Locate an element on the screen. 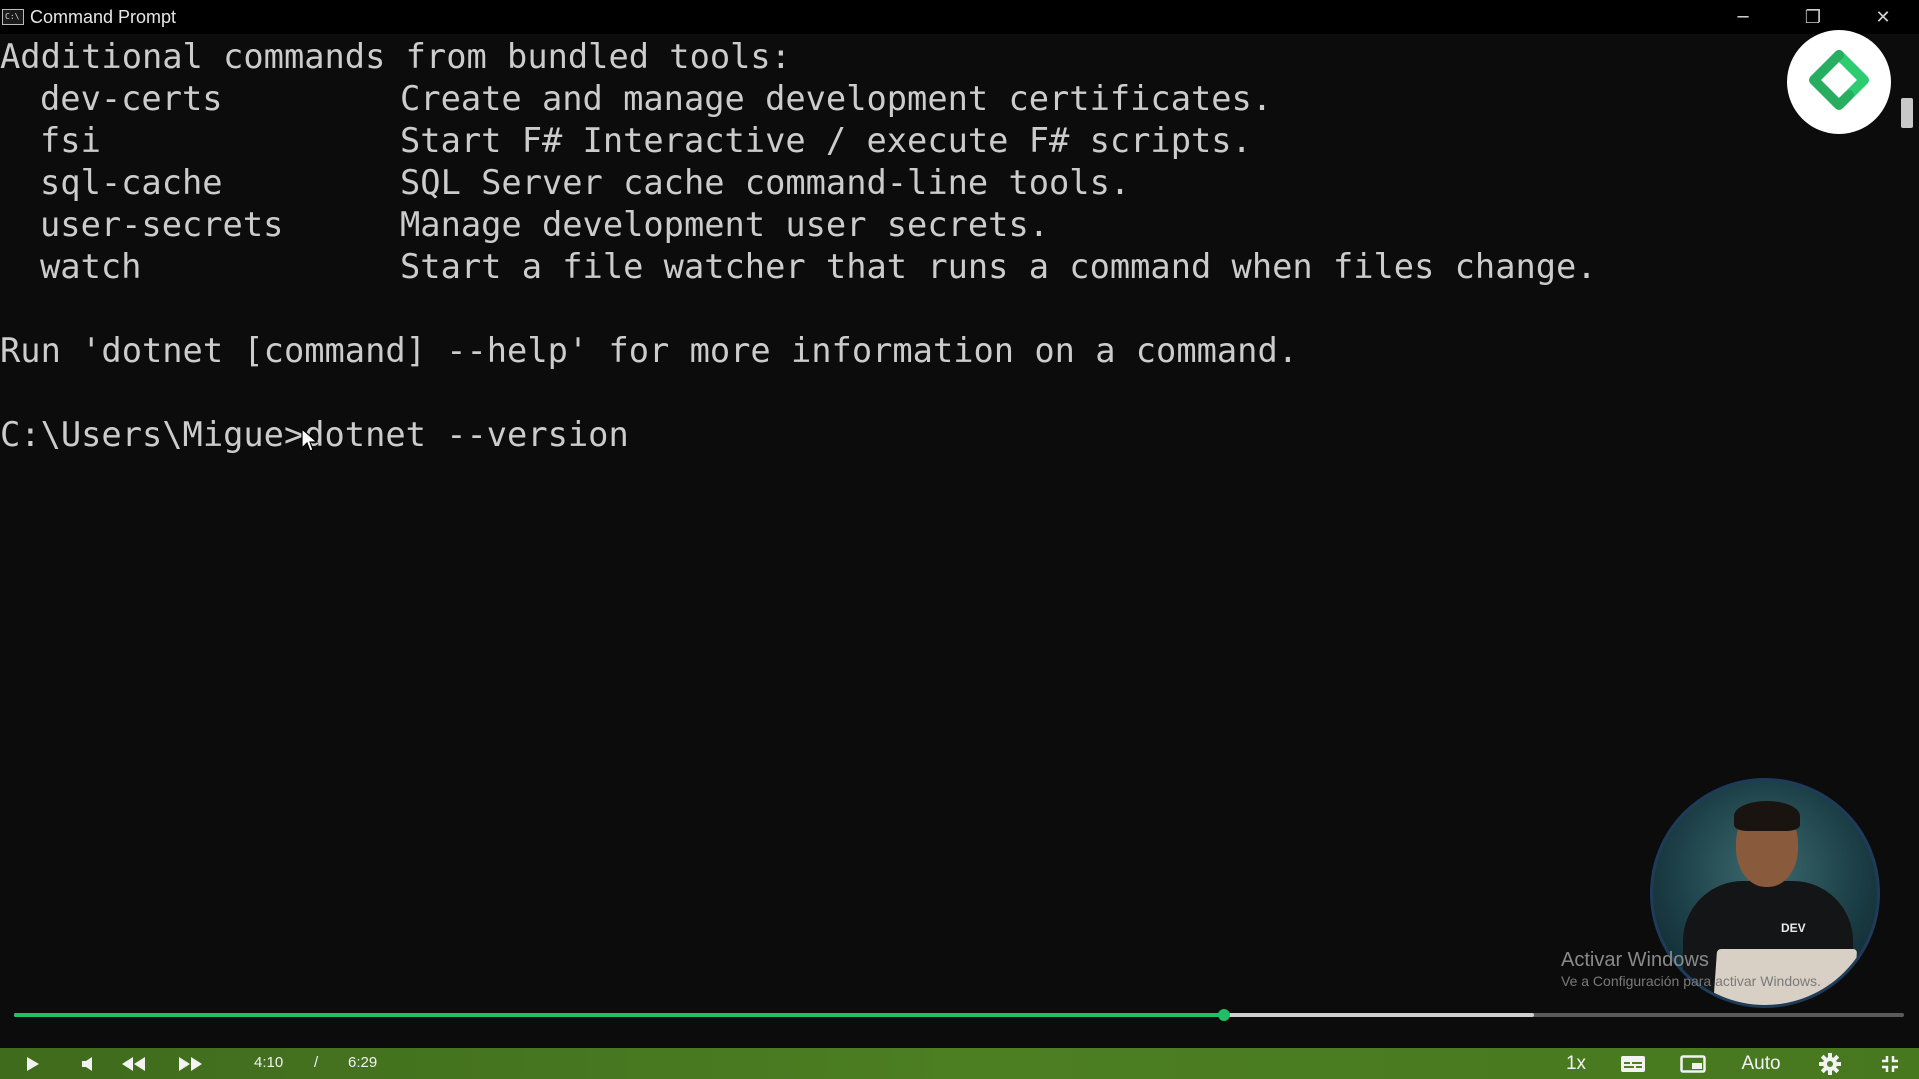  fast-forward-button is located at coordinates (191, 1063).